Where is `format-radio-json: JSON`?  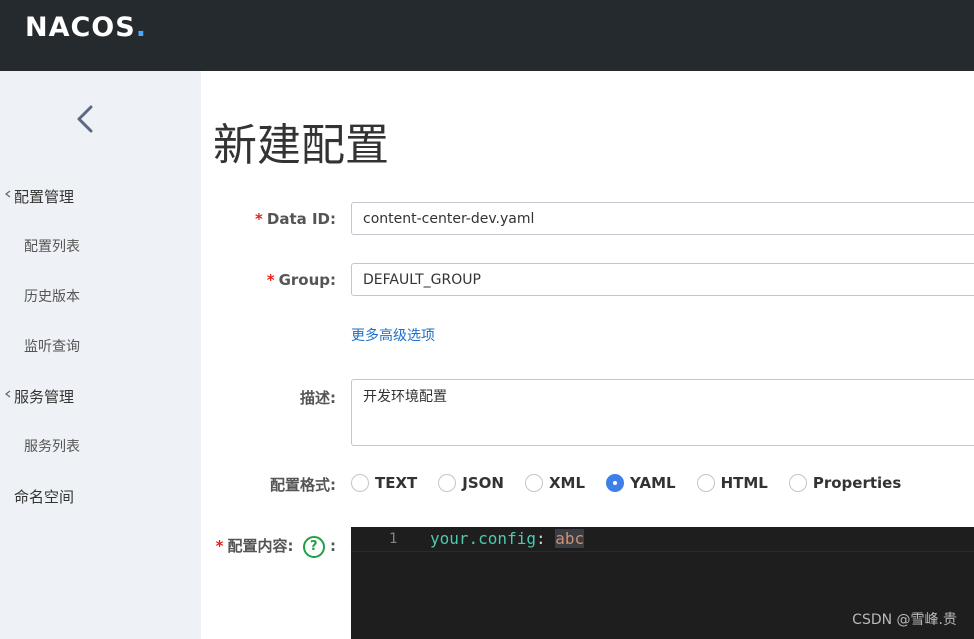
format-radio-json: JSON is located at coordinates (471, 483).